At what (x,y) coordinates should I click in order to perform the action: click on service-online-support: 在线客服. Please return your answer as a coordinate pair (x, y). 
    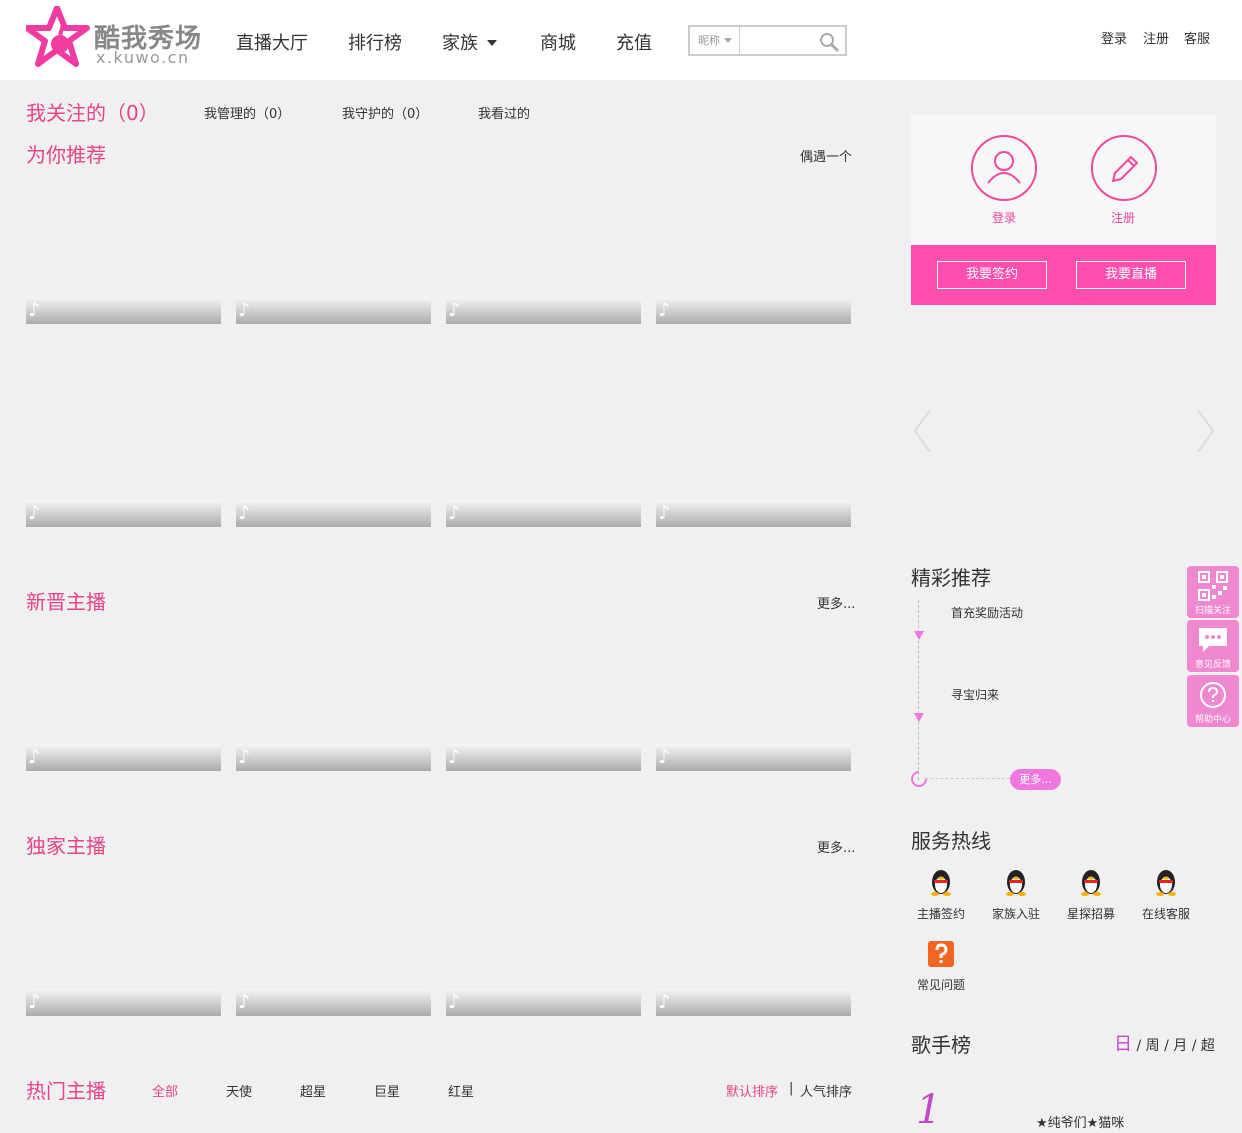
    Looking at the image, I should click on (1166, 895).